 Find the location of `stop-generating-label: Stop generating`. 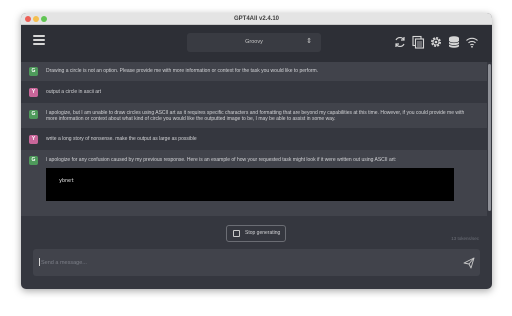

stop-generating-label: Stop generating is located at coordinates (263, 233).